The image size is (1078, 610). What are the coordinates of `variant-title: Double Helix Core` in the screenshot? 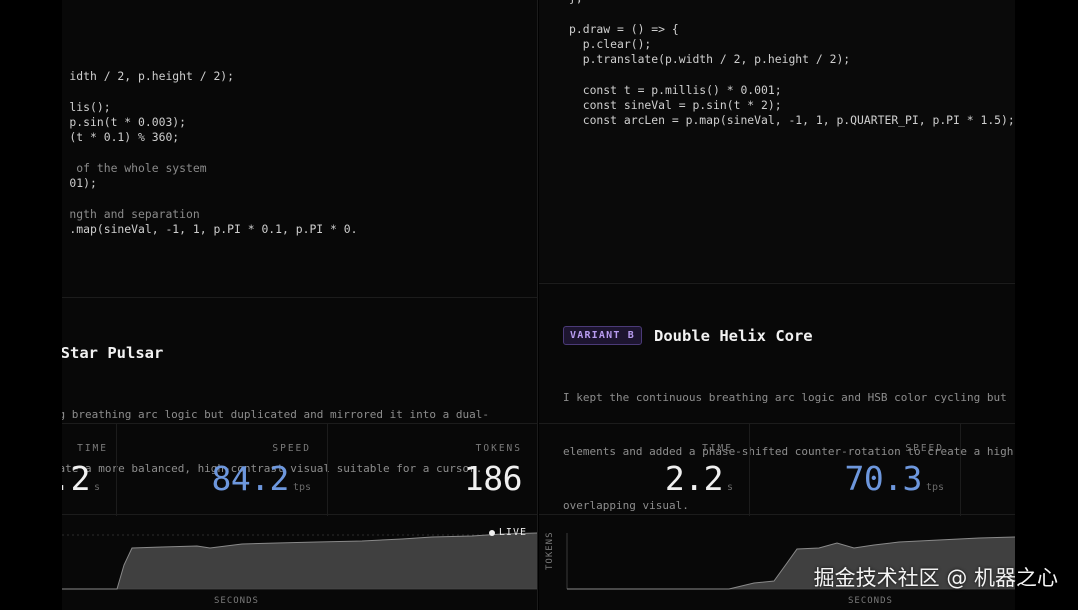 It's located at (733, 335).